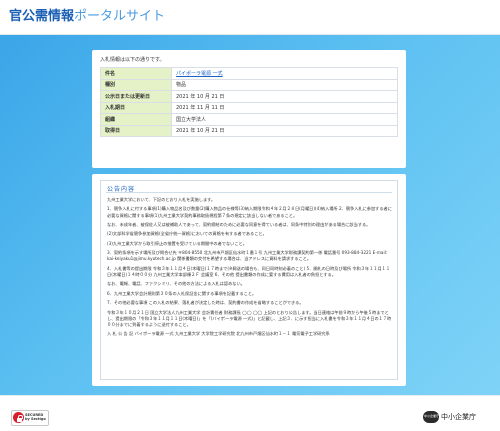 Image resolution: width=500 pixels, height=431 pixels. I want to click on summary-row-label: 取得日, so click(136, 130).